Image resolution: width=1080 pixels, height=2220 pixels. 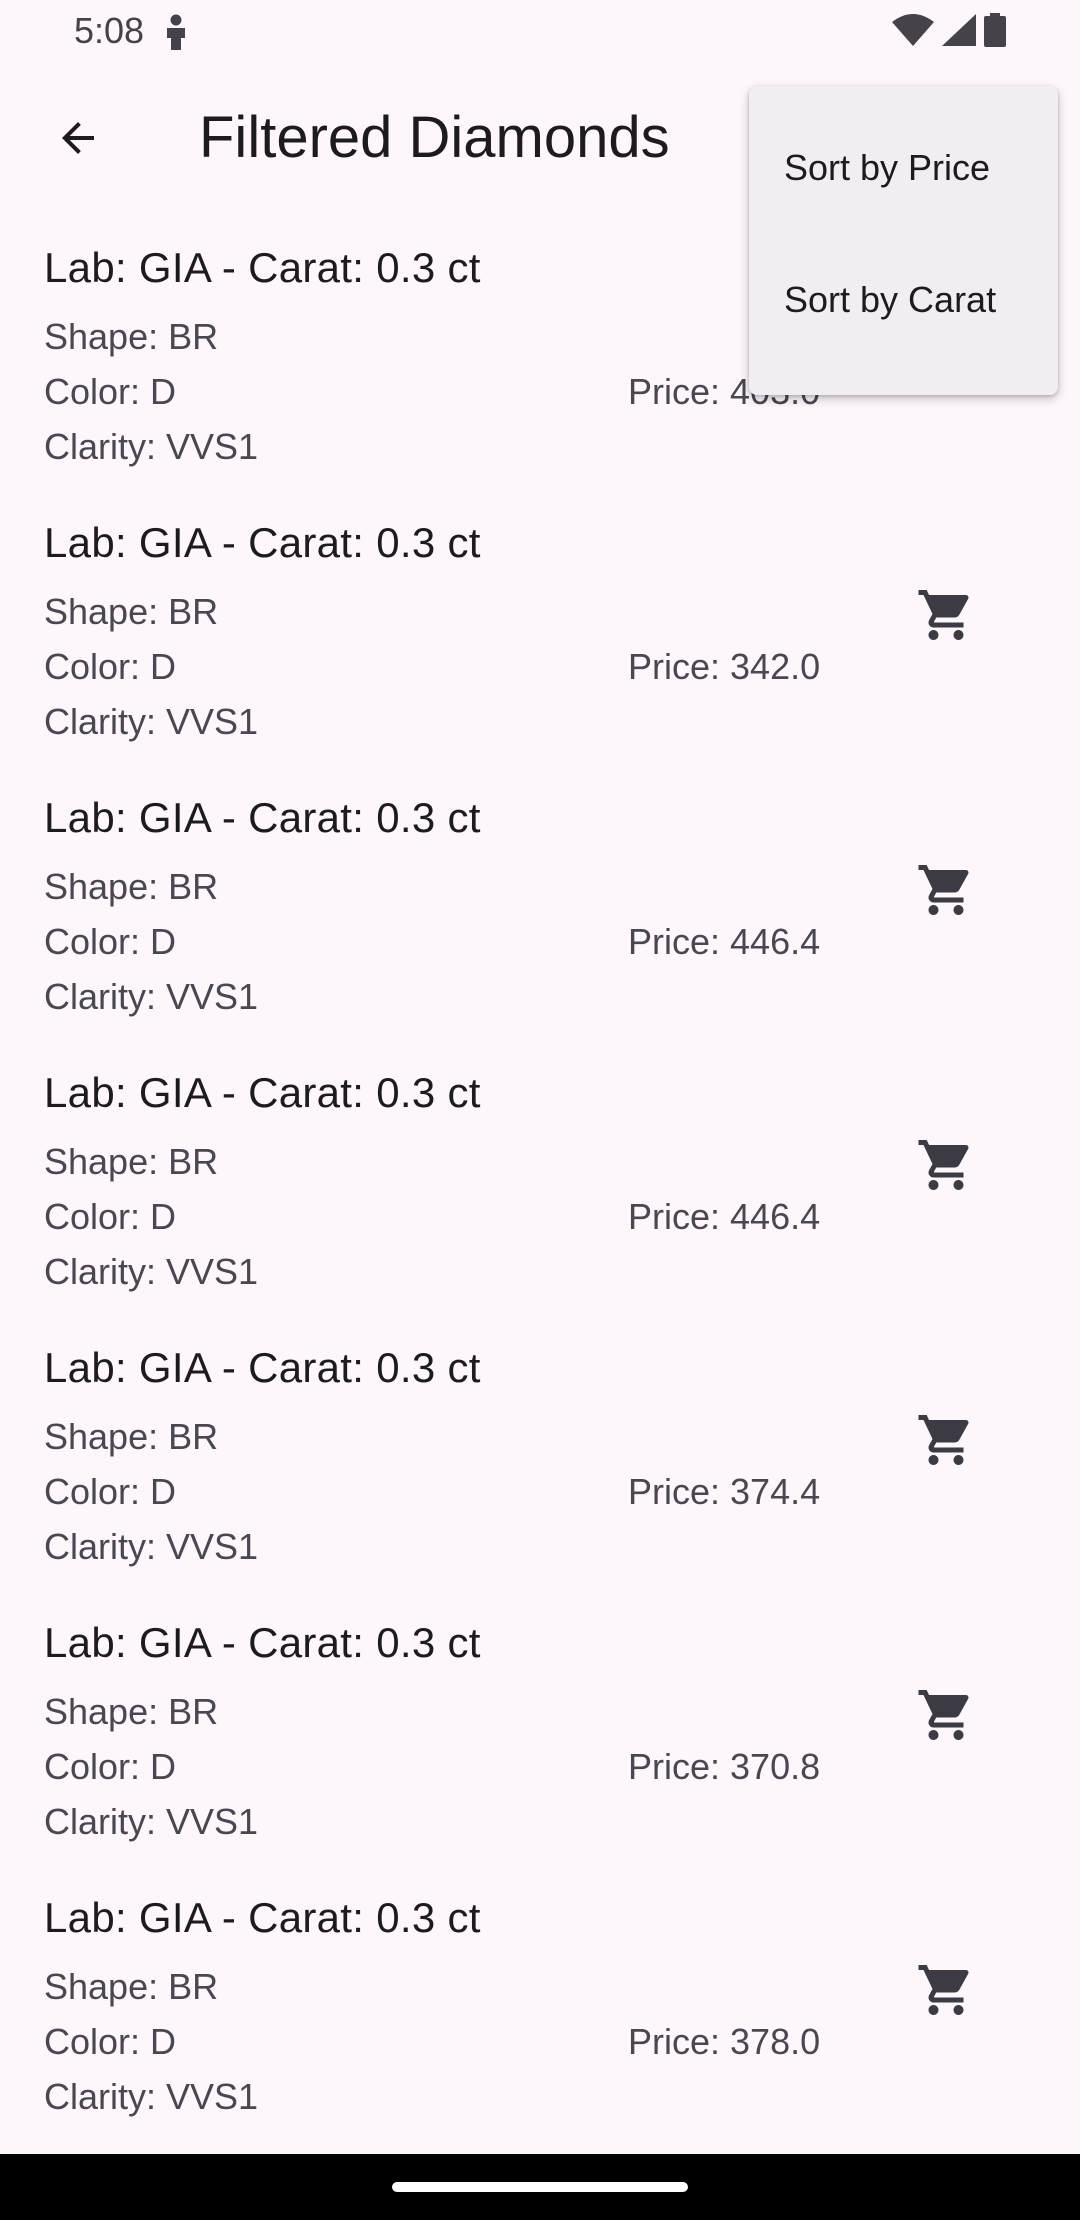 I want to click on battery-icon, so click(x=995, y=32).